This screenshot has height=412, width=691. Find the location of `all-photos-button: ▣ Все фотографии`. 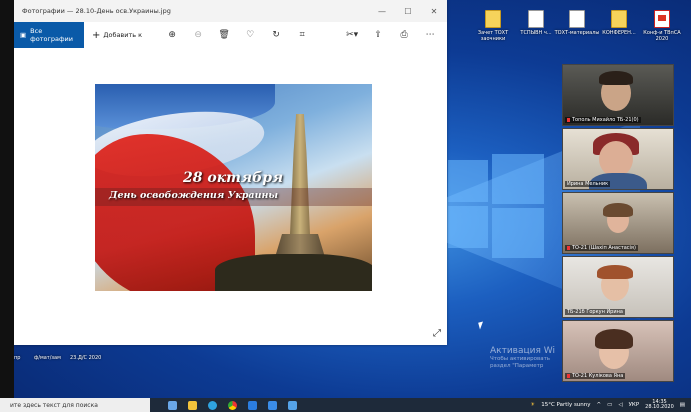

all-photos-button: ▣ Все фотографии is located at coordinates (49, 35).